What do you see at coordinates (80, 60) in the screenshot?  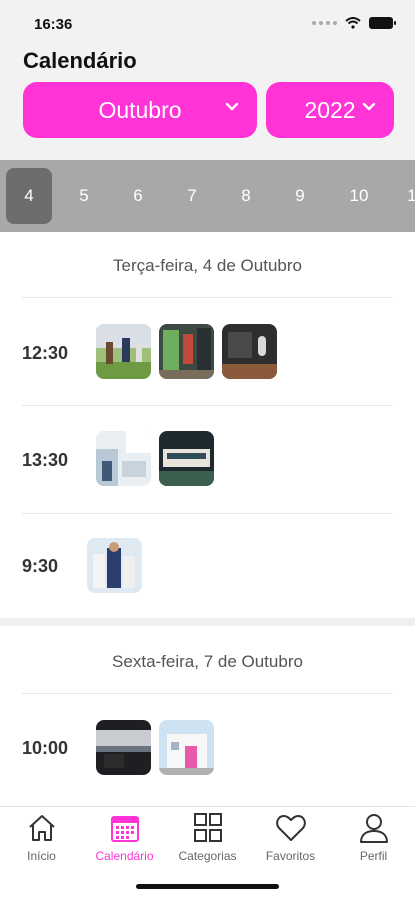 I see `page-title: Calendário` at bounding box center [80, 60].